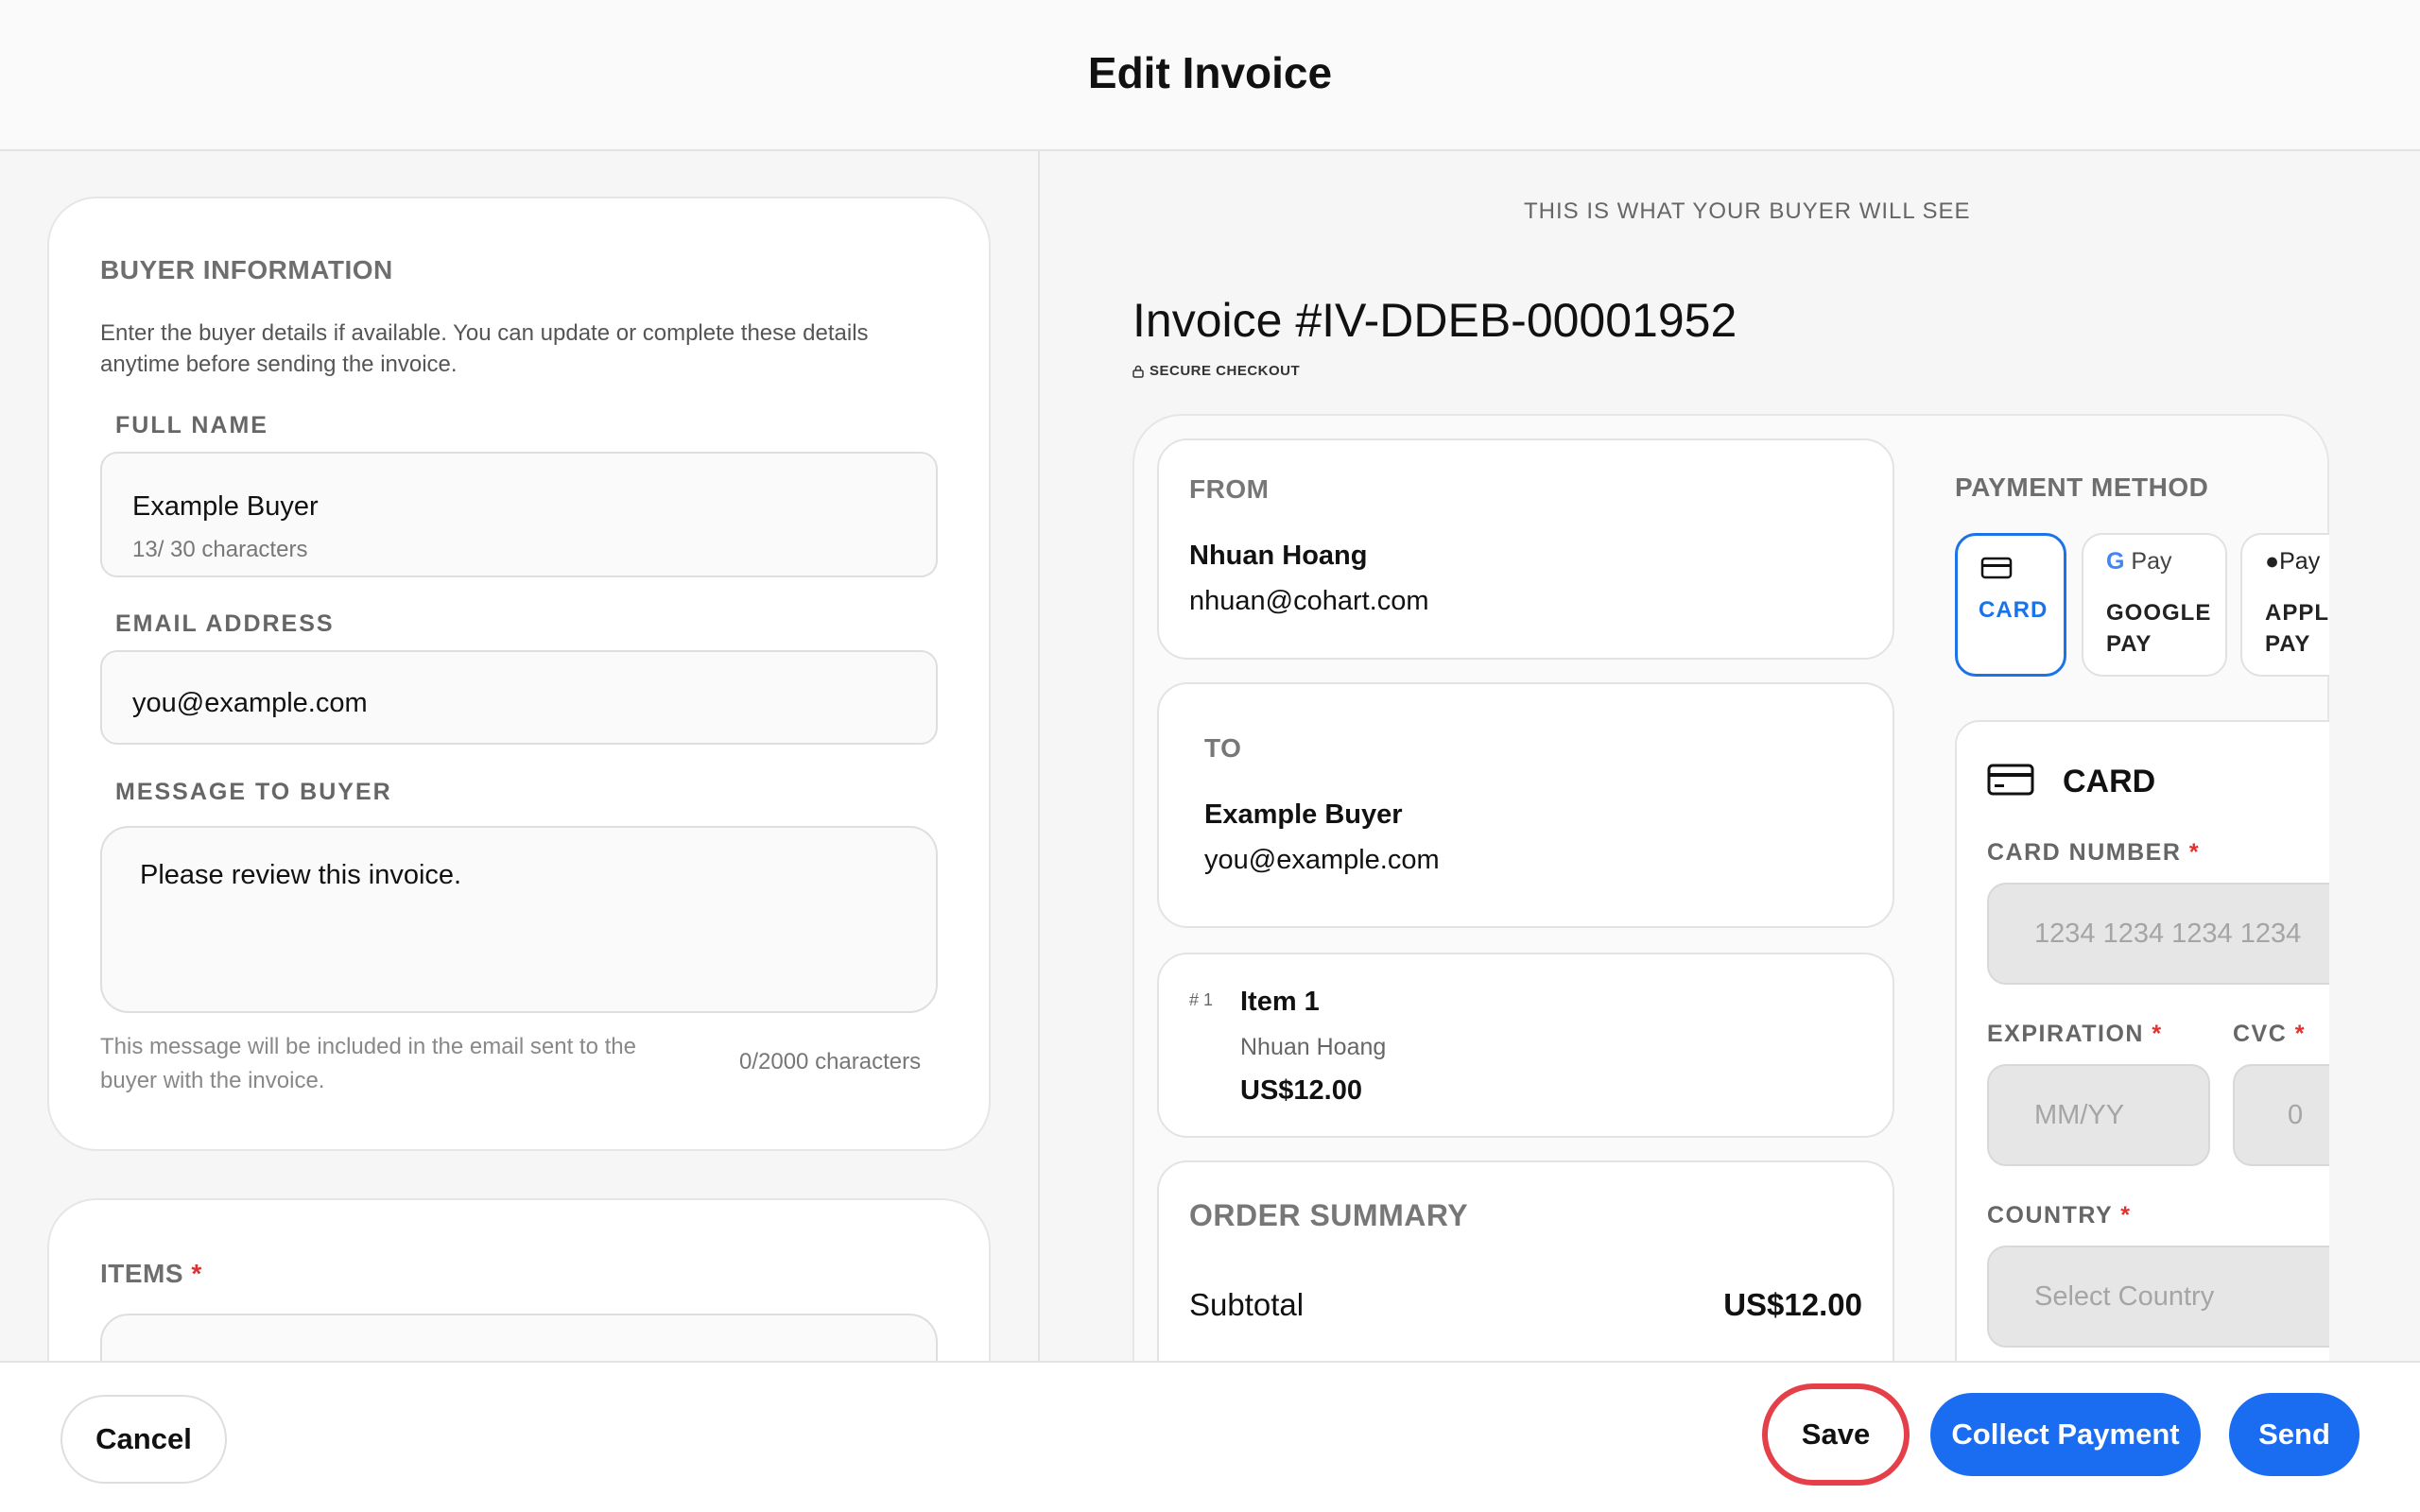 The image size is (2420, 1512). I want to click on card-number-placeholder: 1234 1234 1234 1234, so click(2168, 934).